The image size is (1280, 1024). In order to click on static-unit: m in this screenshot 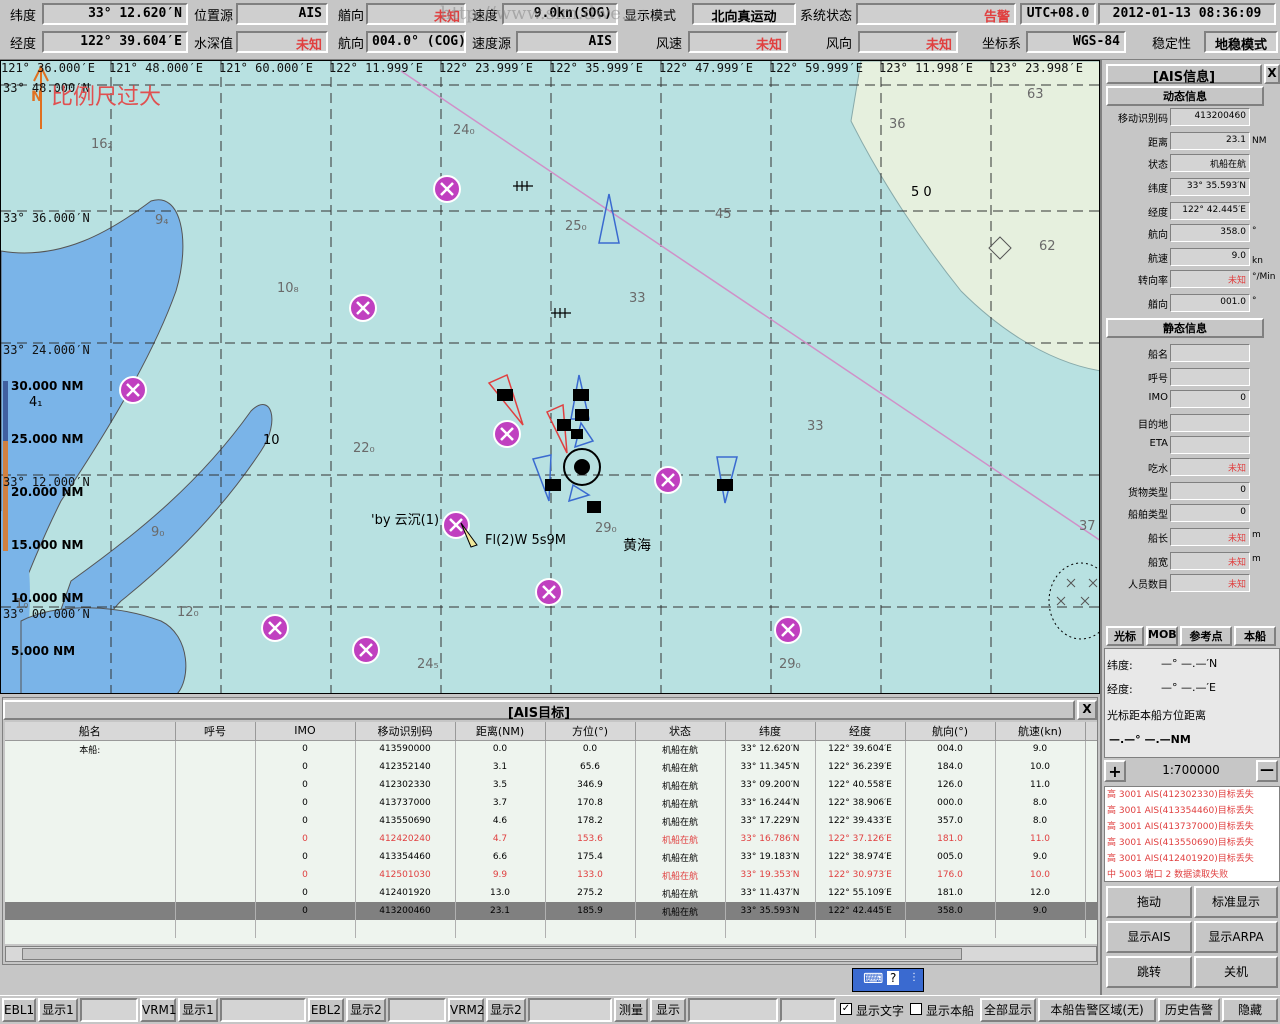, I will do `click(1256, 535)`.